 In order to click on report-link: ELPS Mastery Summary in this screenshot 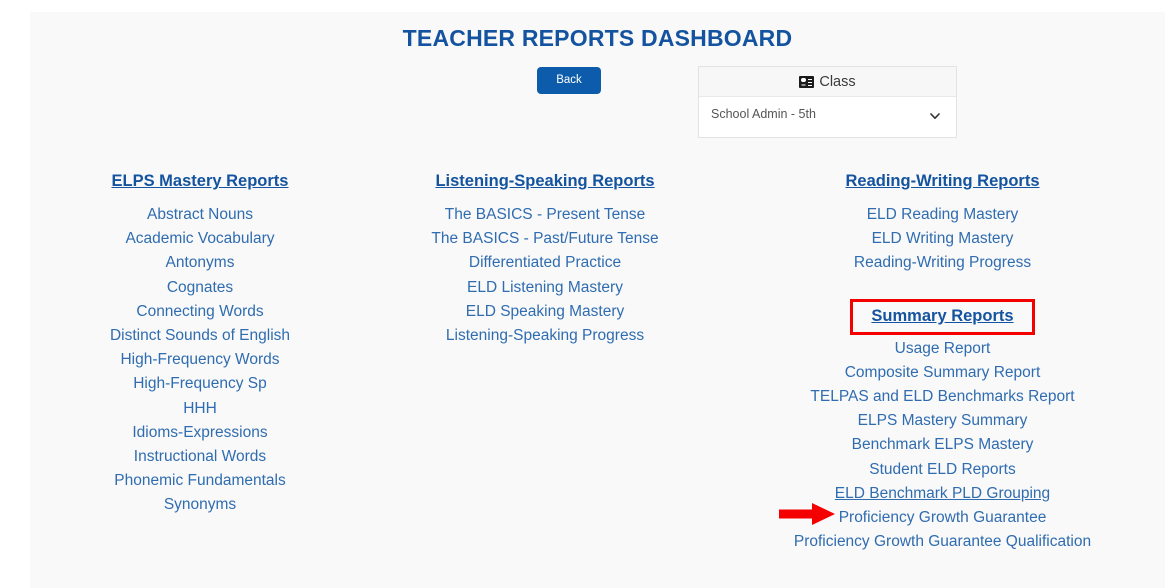, I will do `click(942, 421)`.